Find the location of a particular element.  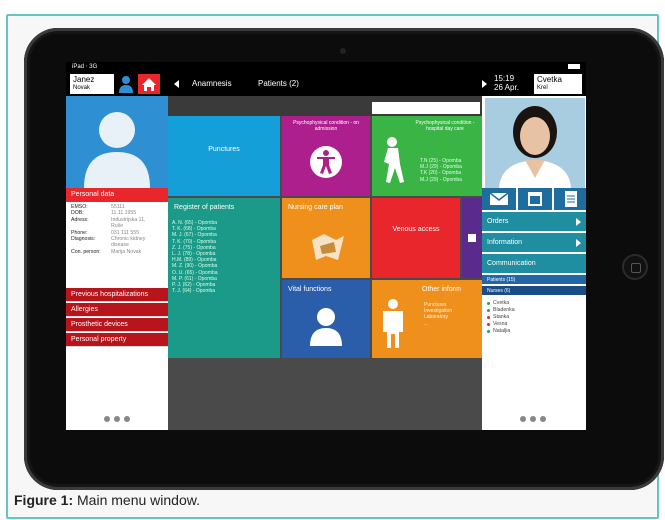

nurse-list: Cvetka Bladenka Stanka Vesna Nataljia is located at coordinates (501, 317).